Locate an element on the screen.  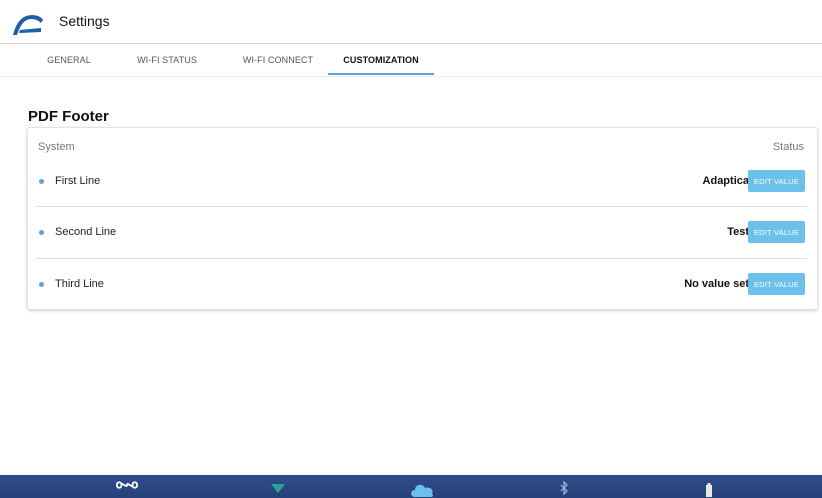
tab-wifi-connect-label: WI-FI CONNECT is located at coordinates (278, 60).